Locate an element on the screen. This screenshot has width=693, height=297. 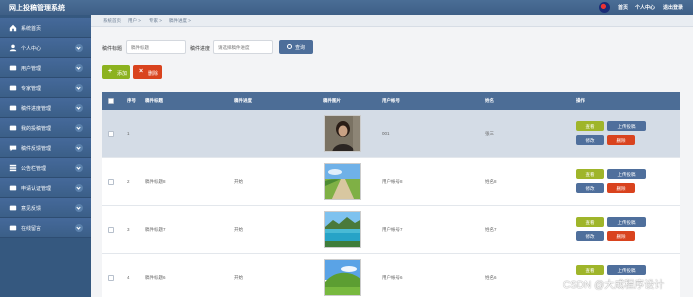
row-title: 稿件标题7 is located at coordinates (155, 229).